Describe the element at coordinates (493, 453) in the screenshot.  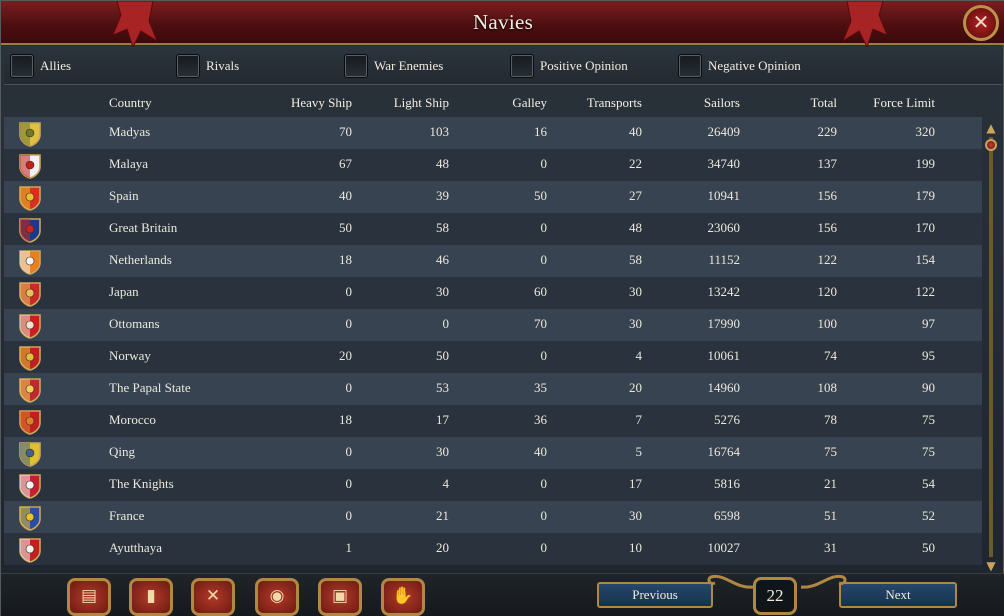
I see `table-row: Qing 0 30 40 5 16764 75 75` at that location.